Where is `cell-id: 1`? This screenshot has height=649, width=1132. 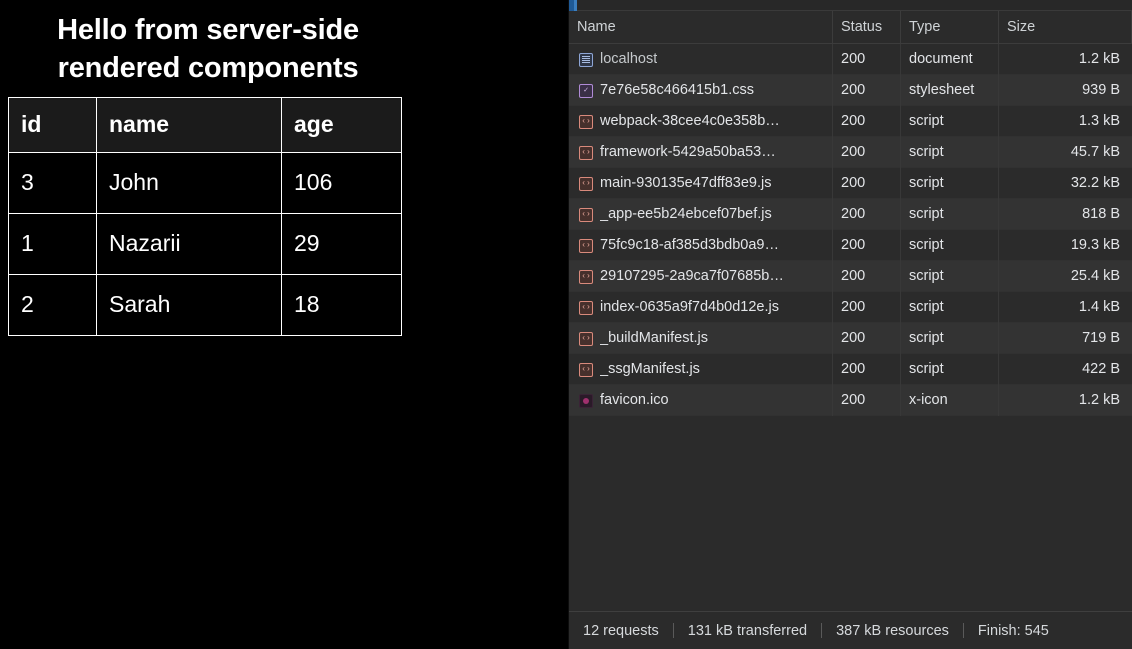
cell-id: 1 is located at coordinates (52, 243).